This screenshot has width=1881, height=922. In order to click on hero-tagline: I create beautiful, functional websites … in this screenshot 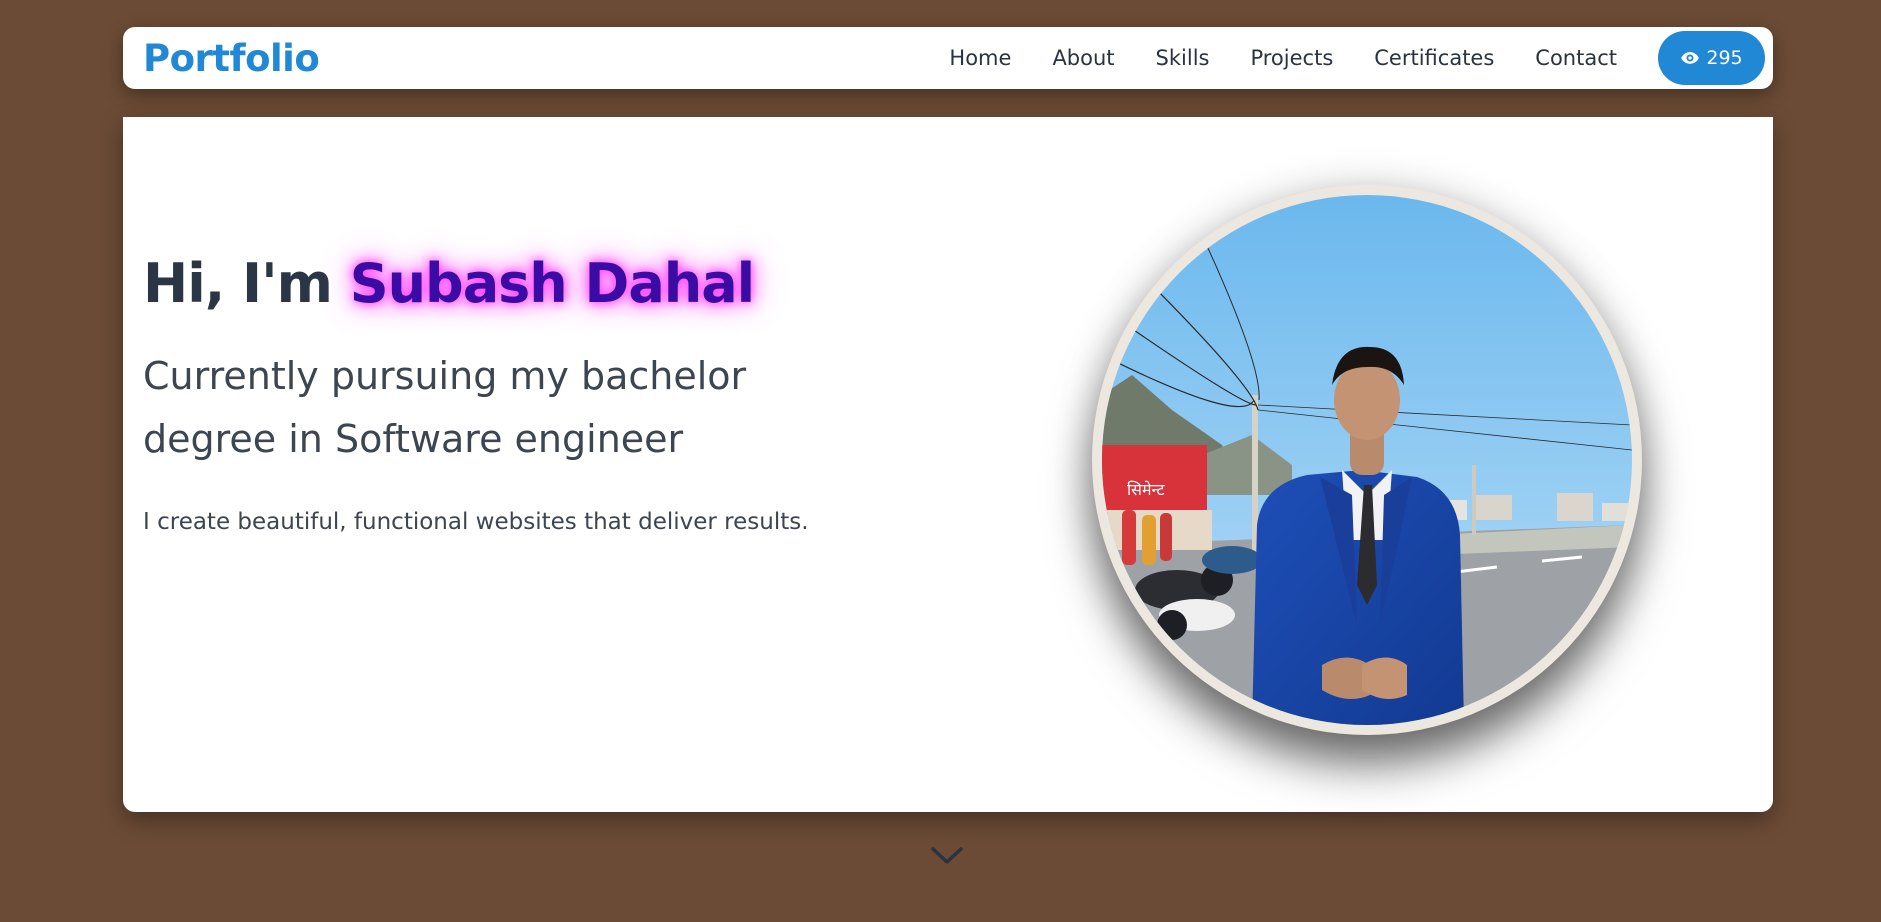, I will do `click(476, 522)`.